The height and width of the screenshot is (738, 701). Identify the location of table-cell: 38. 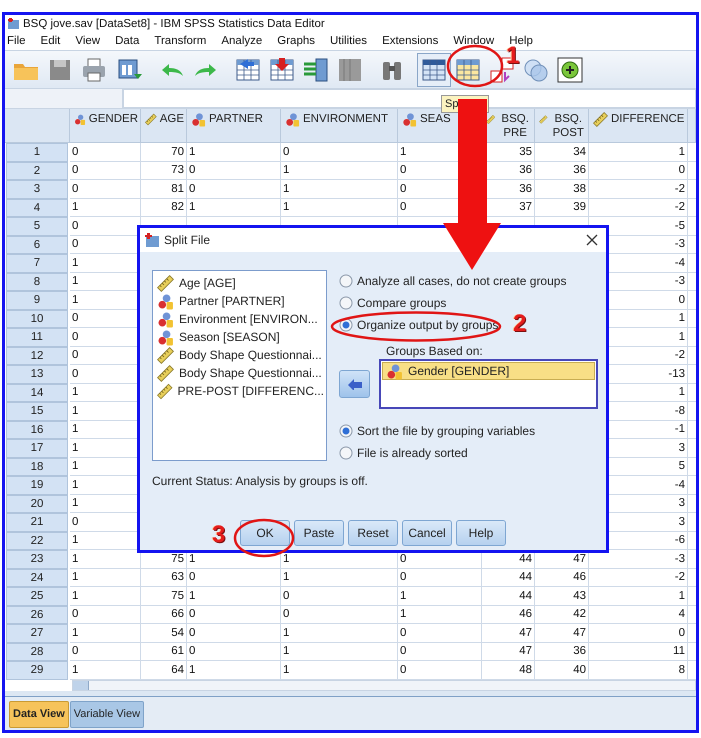
(562, 189).